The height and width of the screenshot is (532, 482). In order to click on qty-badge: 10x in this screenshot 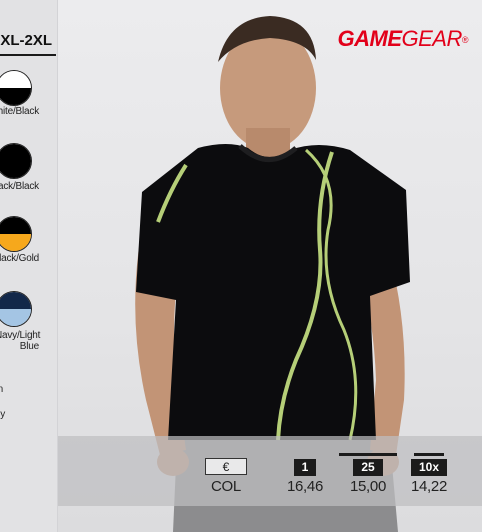, I will do `click(429, 467)`.